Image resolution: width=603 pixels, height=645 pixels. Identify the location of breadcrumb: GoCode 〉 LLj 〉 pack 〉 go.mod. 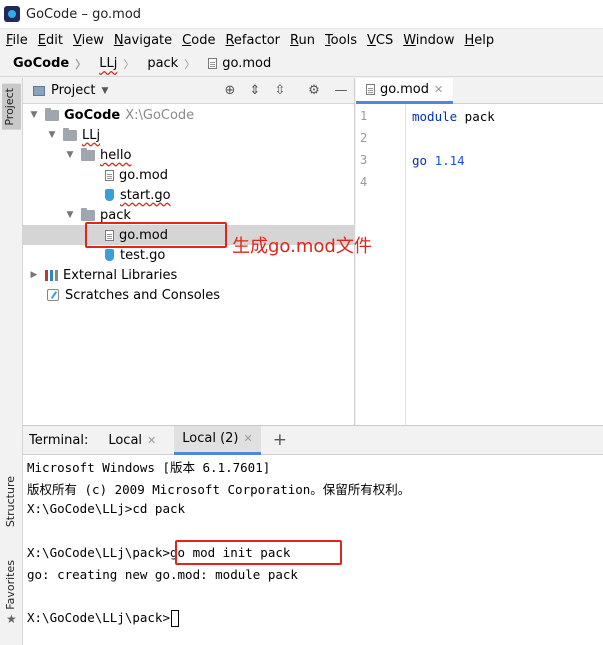
(301, 64).